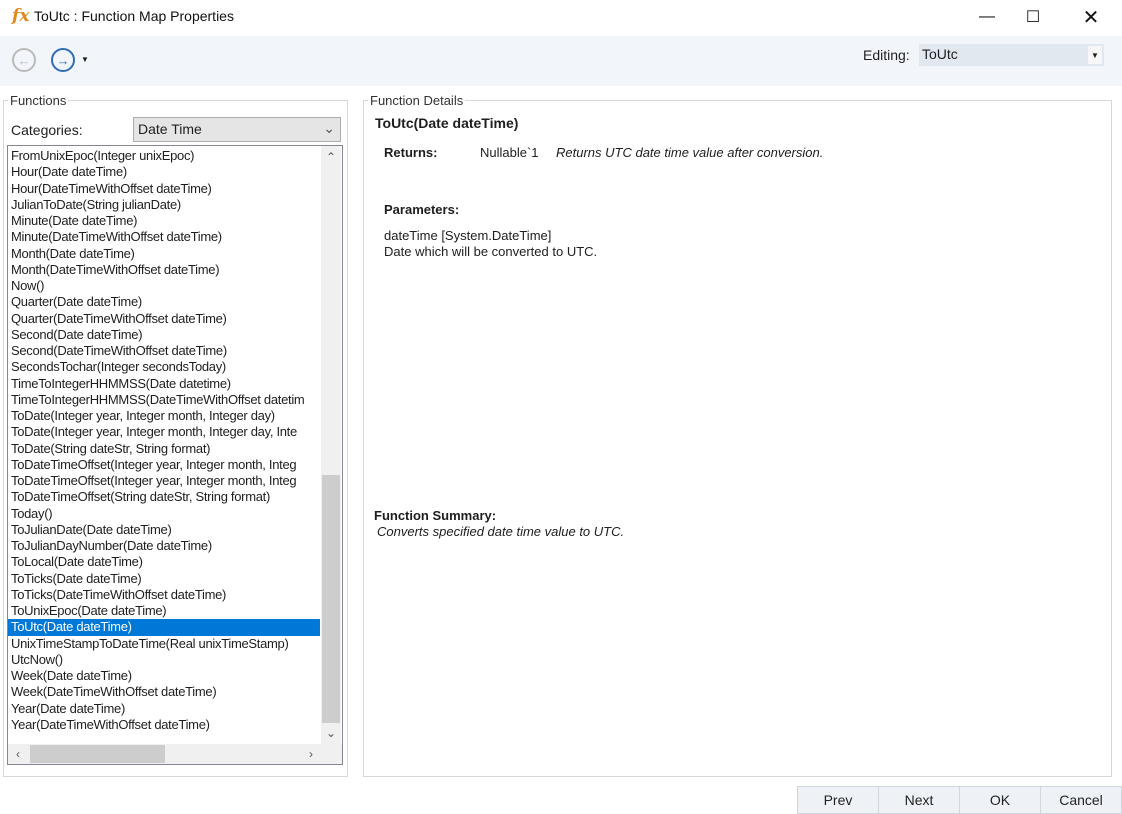 This screenshot has width=1122, height=814. Describe the element at coordinates (63, 60) in the screenshot. I see `forward-arrow-icon: →` at that location.